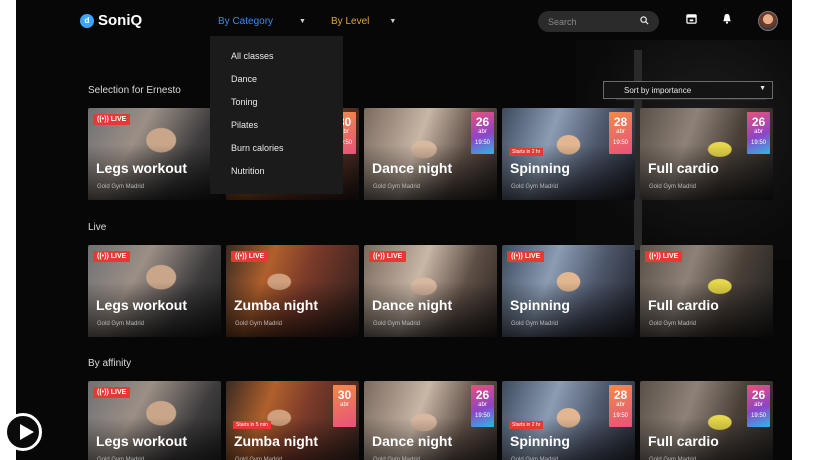 The image size is (821, 460). What do you see at coordinates (262, 21) in the screenshot?
I see `nav-by-category: By Category ▼` at bounding box center [262, 21].